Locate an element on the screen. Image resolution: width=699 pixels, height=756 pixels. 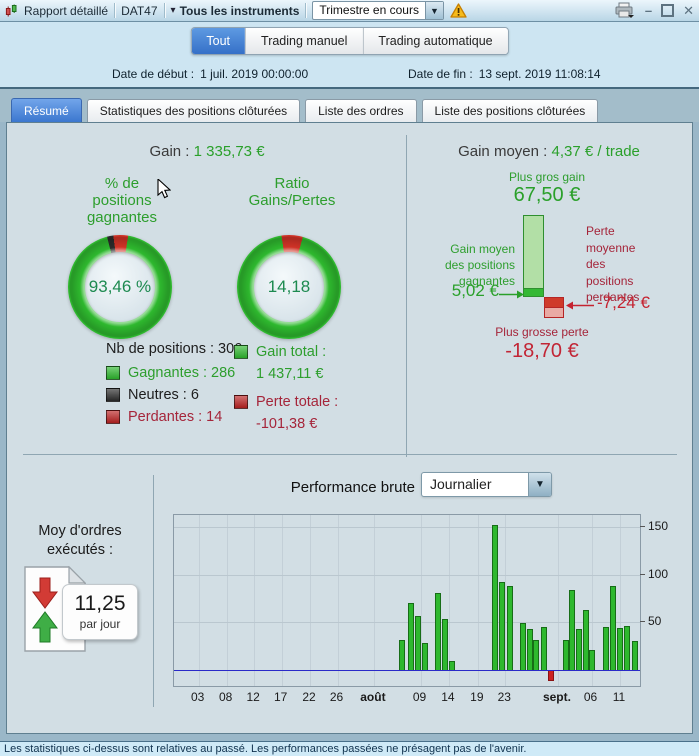
tab-liste-des-ordres: Liste des ordres is located at coordinates (361, 110).